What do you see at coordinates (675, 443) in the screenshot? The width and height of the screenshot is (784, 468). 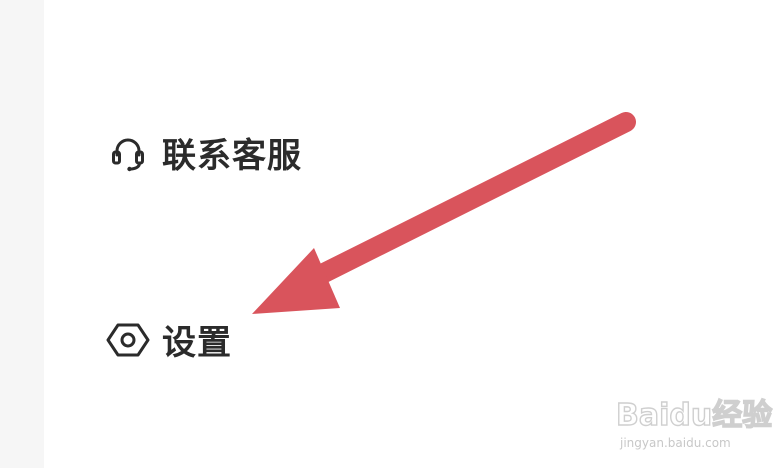 I see `watermark-url: jingyan.baidu.com` at bounding box center [675, 443].